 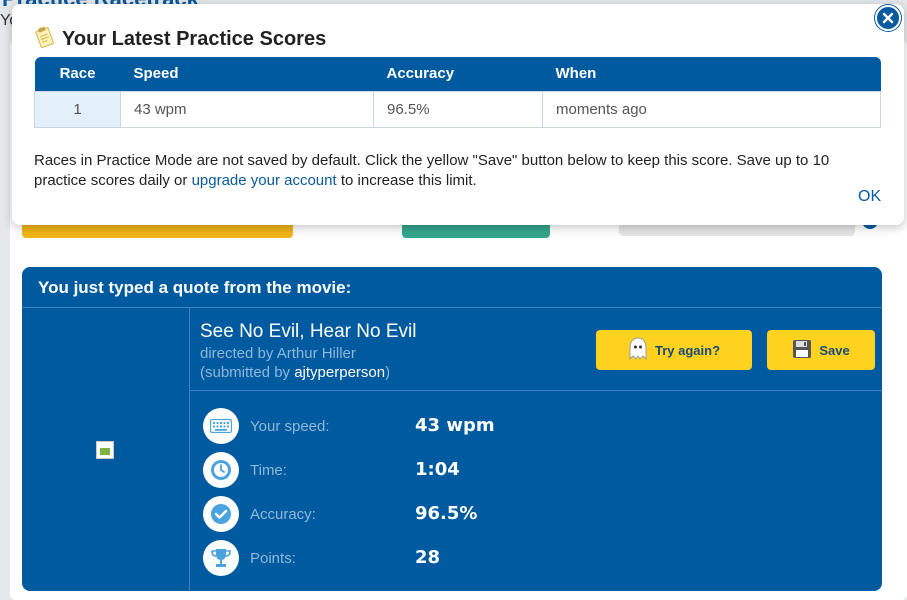 What do you see at coordinates (834, 350) in the screenshot?
I see `save-label: Save` at bounding box center [834, 350].